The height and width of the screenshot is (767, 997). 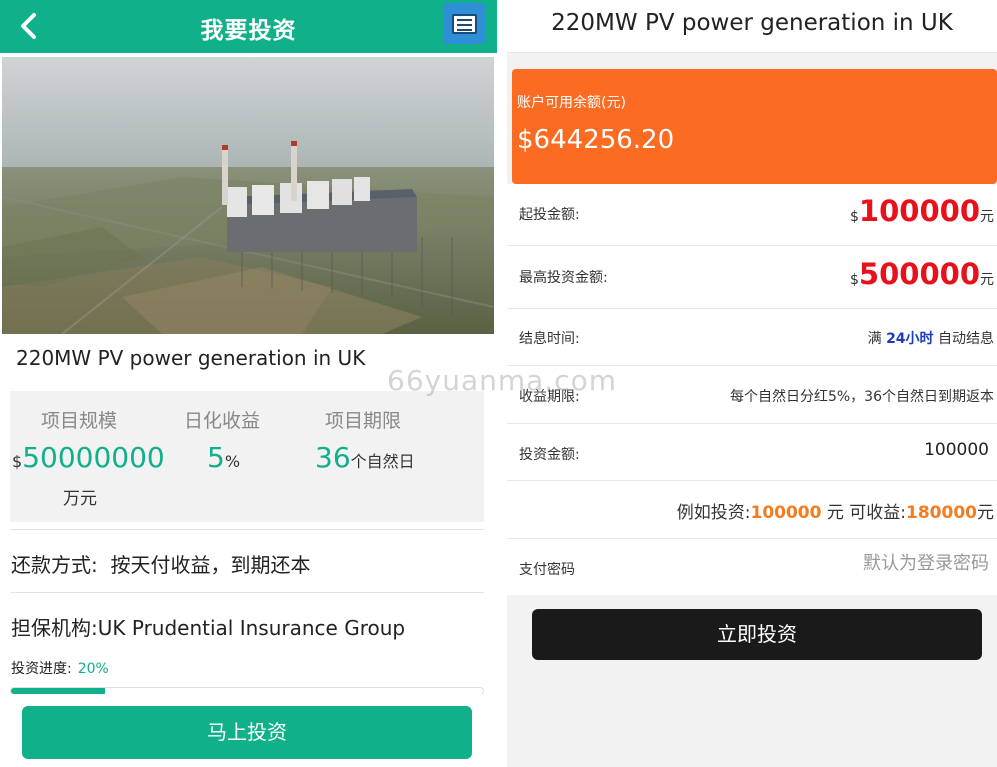 I want to click on balance-value: $644256.20, so click(x=596, y=140).